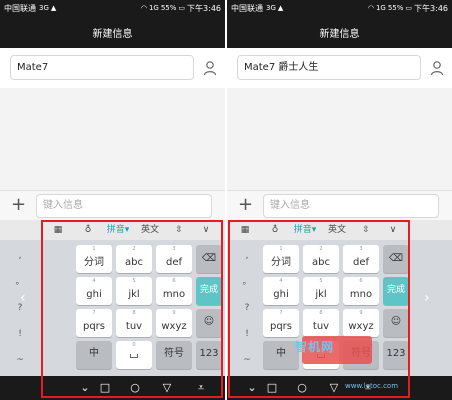  What do you see at coordinates (315, 347) in the screenshot?
I see `watermark-logo: 智机网` at bounding box center [315, 347].